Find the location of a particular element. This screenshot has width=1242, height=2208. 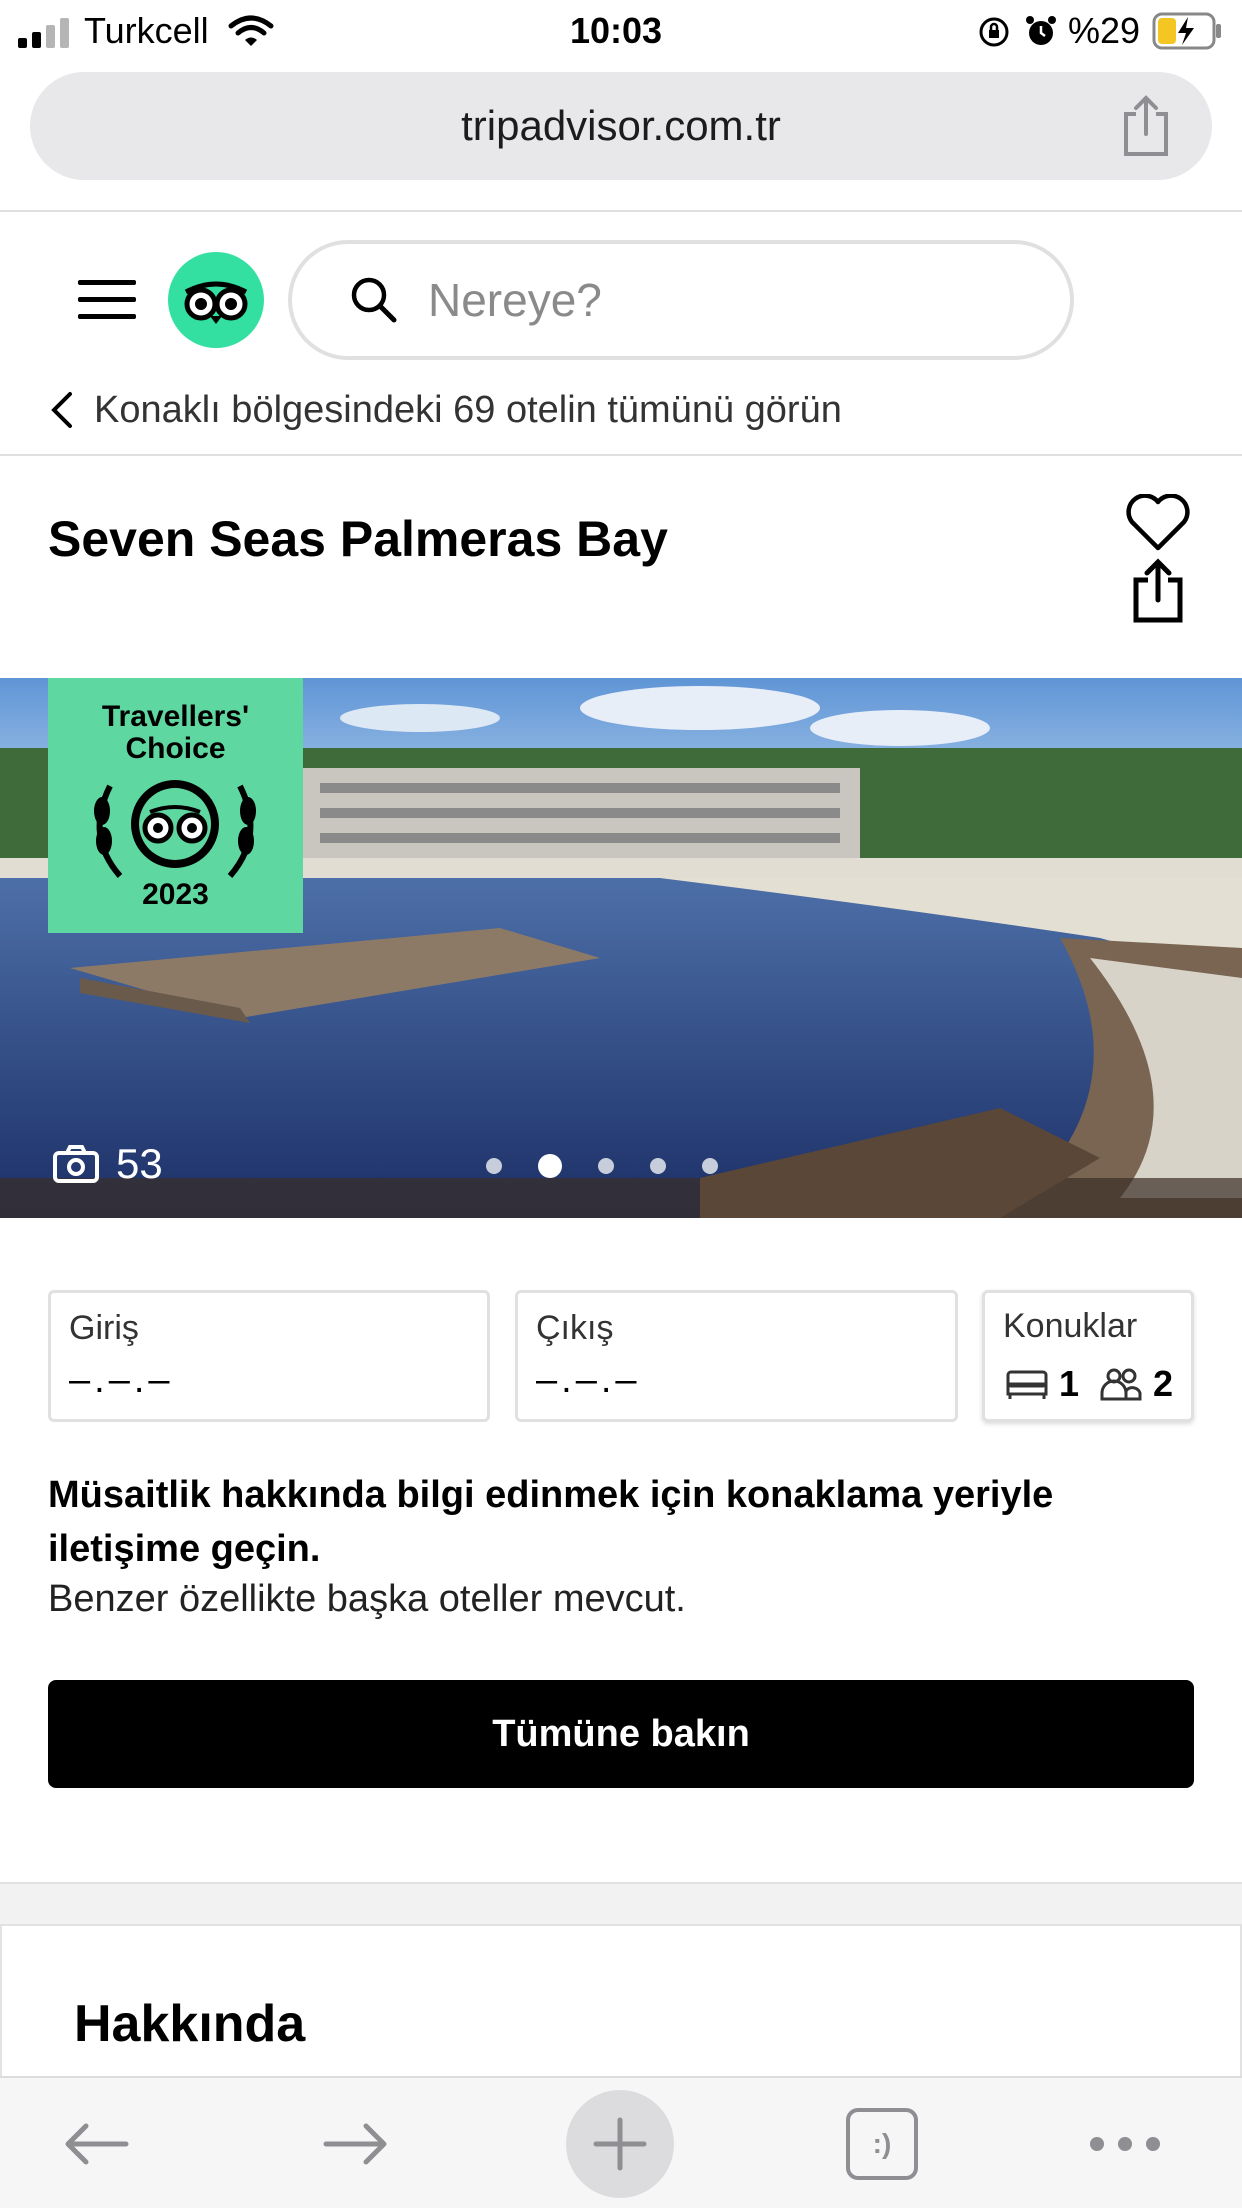

battery-icon is located at coordinates (1186, 31).